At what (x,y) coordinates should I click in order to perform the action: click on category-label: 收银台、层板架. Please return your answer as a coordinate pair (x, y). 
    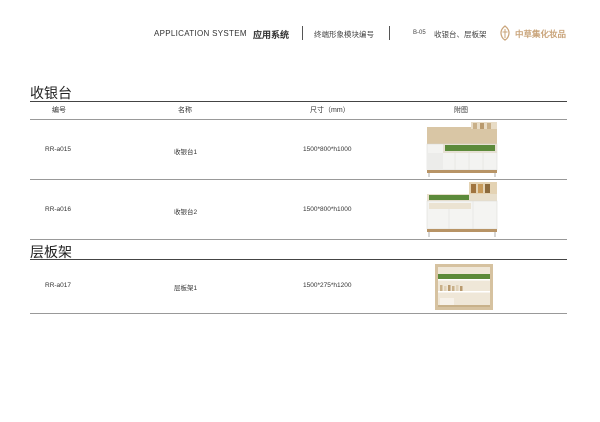
    Looking at the image, I should click on (460, 34).